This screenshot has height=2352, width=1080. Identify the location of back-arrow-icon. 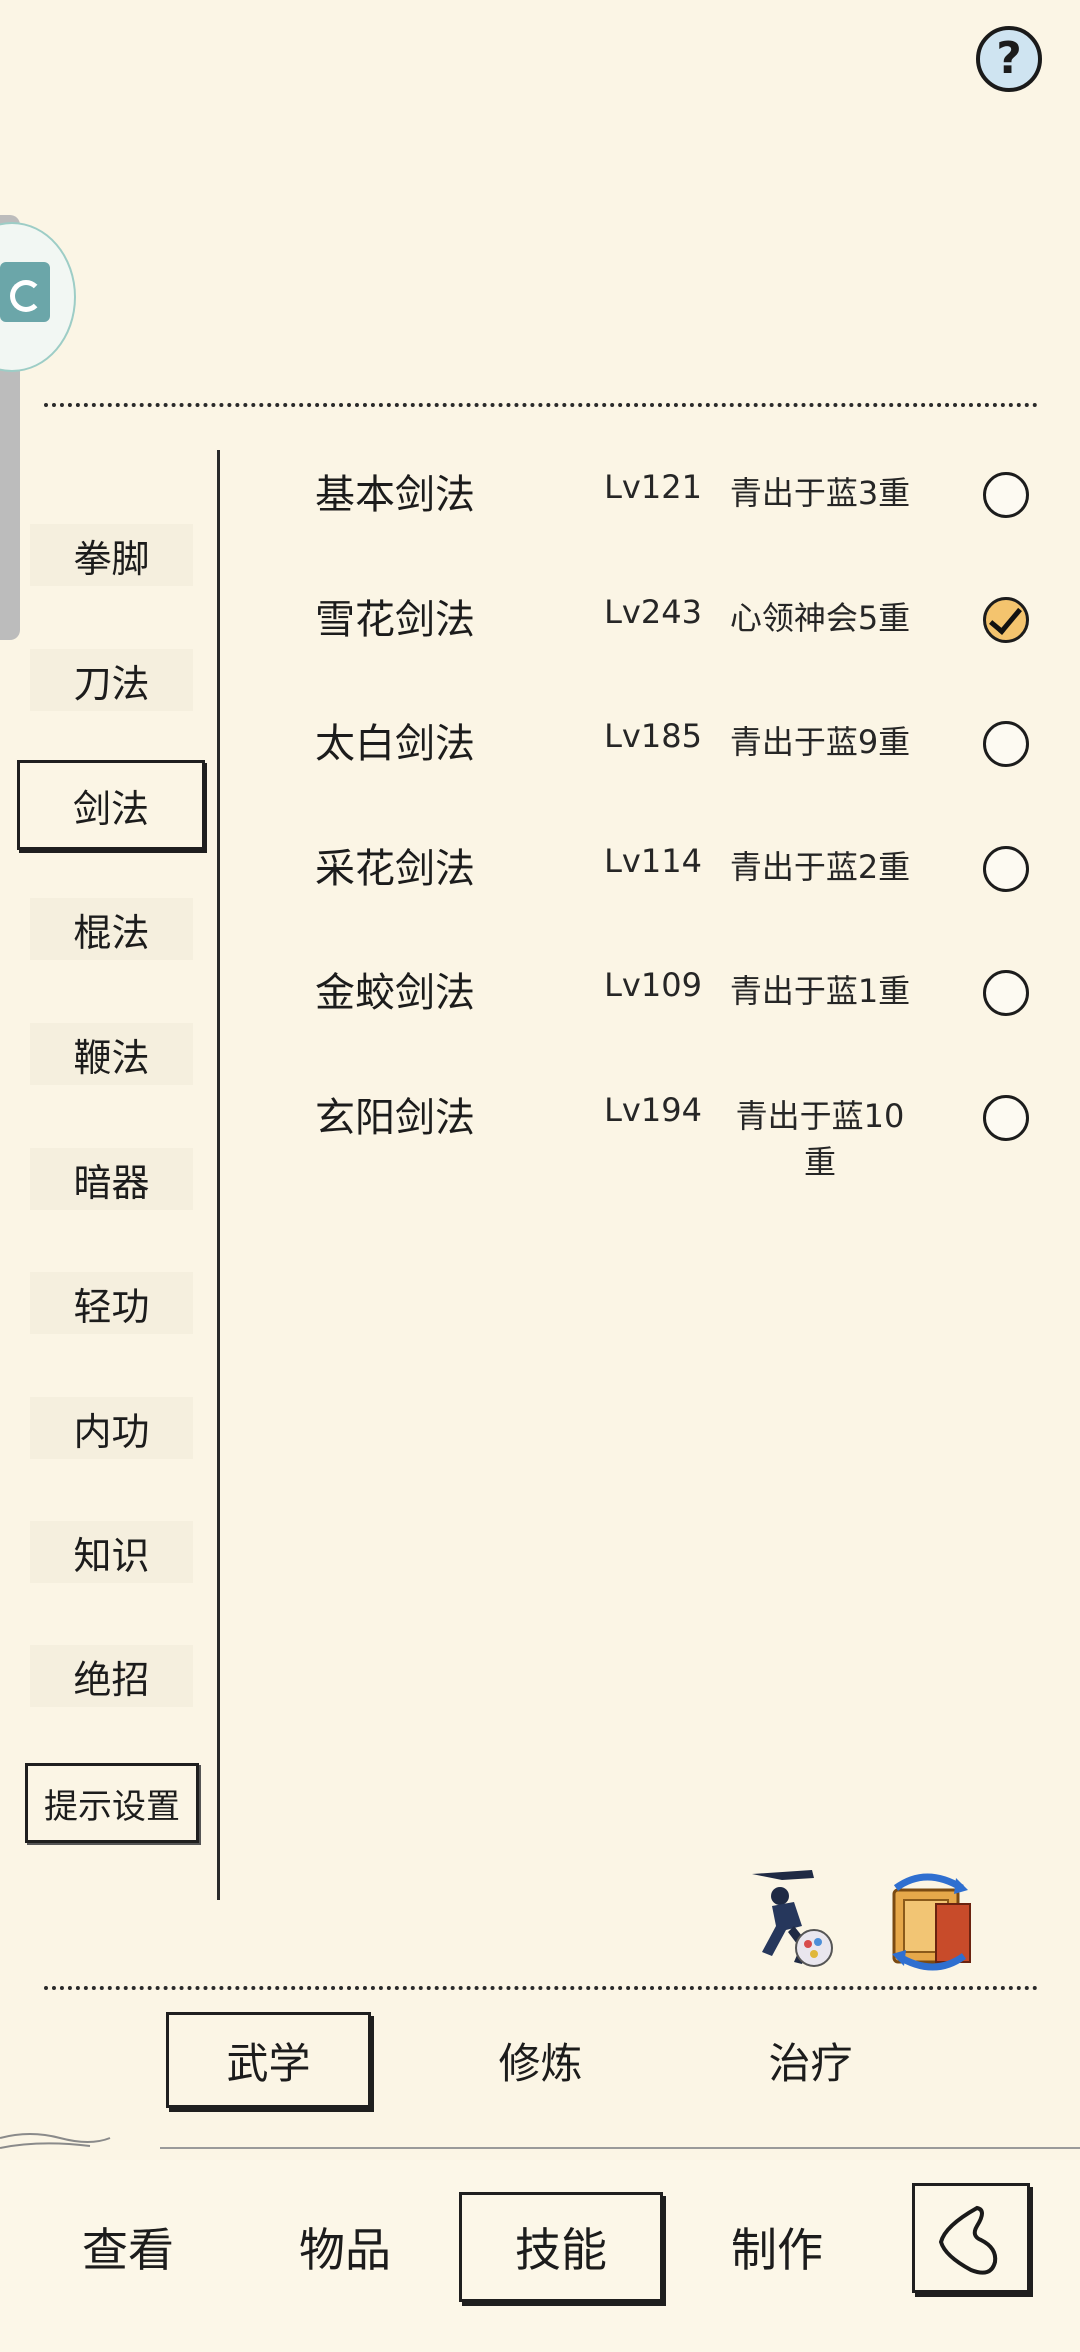
(968, 2240).